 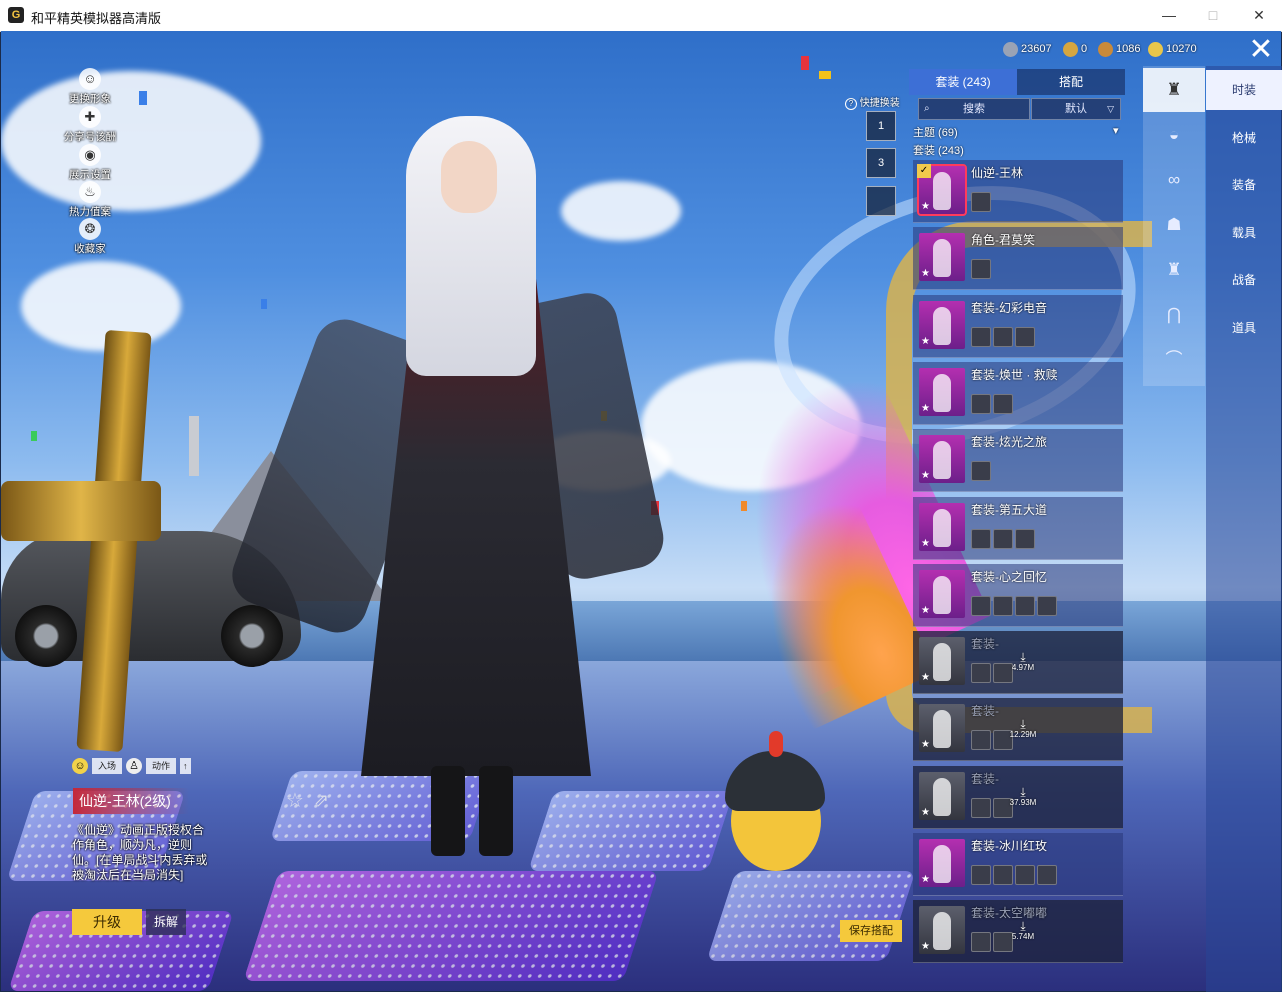 I want to click on shoes-icon: ⌒, so click(x=1174, y=360).